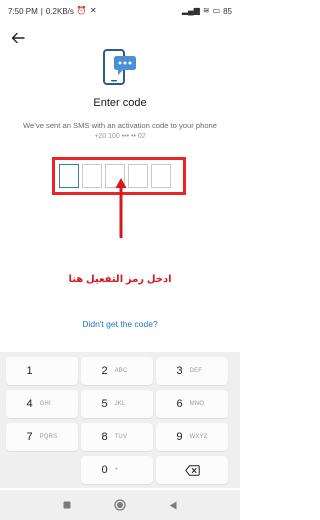 The height and width of the screenshot is (520, 320). Describe the element at coordinates (197, 404) in the screenshot. I see `key-letters: MNO` at that location.